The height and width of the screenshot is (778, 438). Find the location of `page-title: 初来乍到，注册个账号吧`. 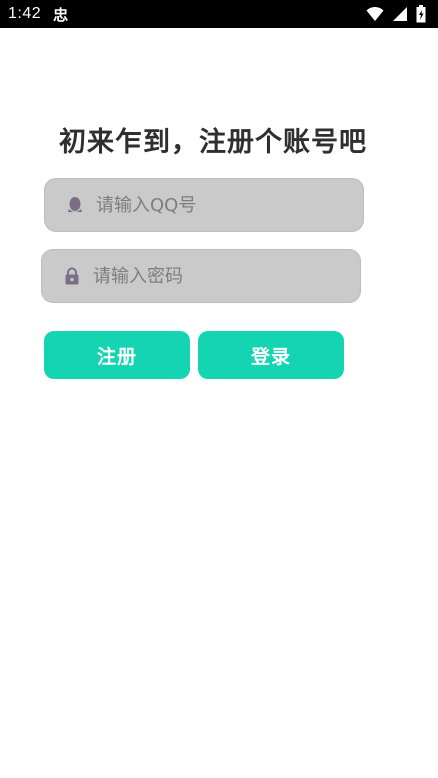

page-title: 初来乍到，注册个账号吧 is located at coordinates (213, 142).